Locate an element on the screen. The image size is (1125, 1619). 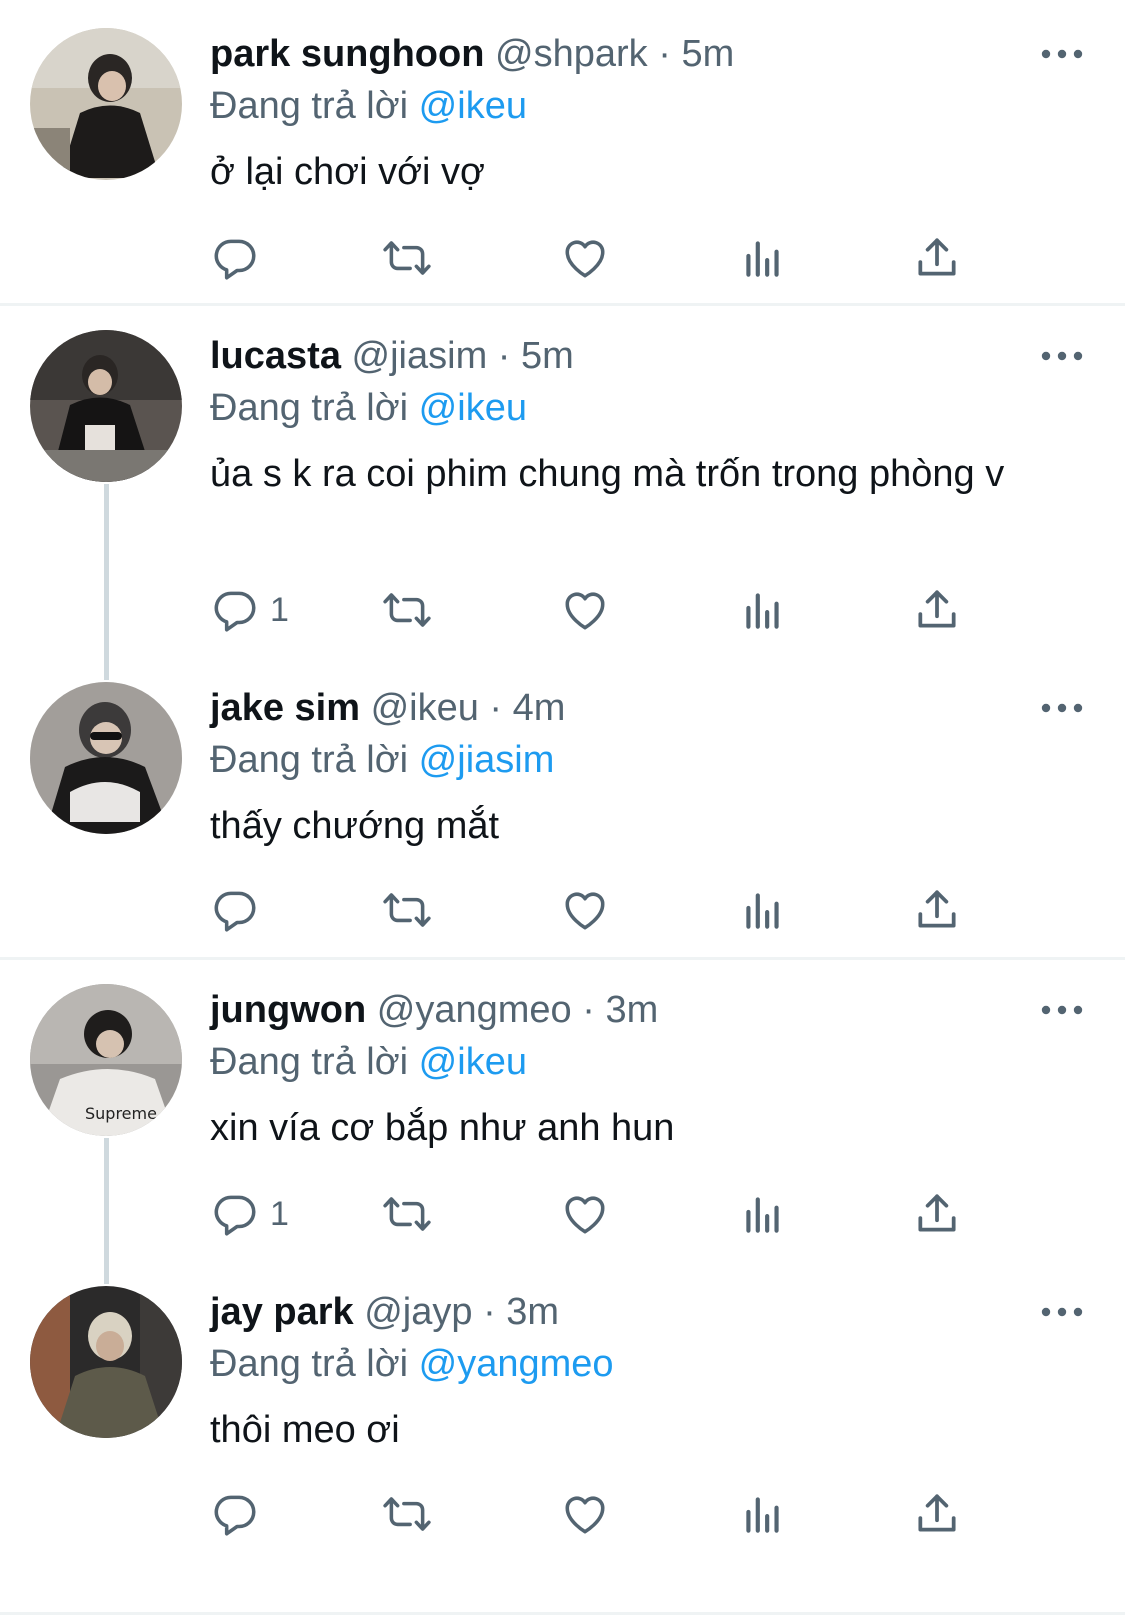
tweet-text: xin vía cơ bắp như anh hun is located at coordinates (442, 1128).